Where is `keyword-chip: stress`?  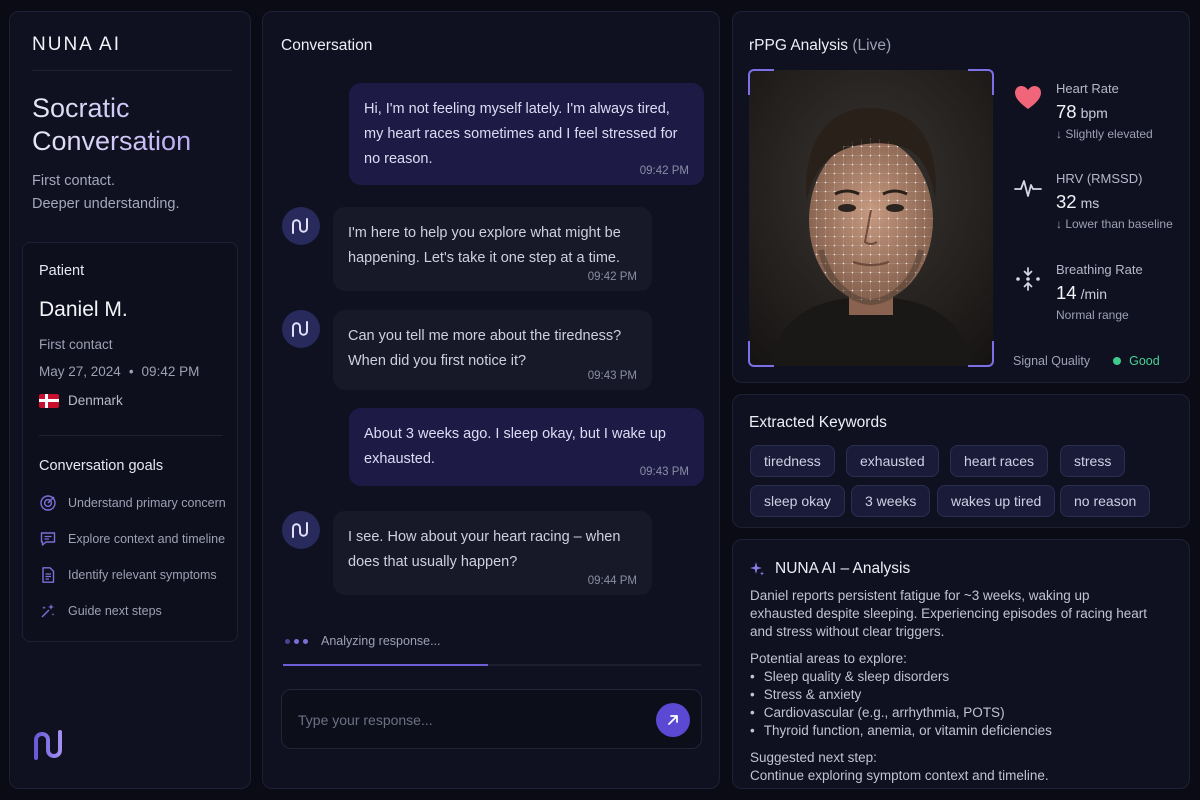
keyword-chip: stress is located at coordinates (1093, 461).